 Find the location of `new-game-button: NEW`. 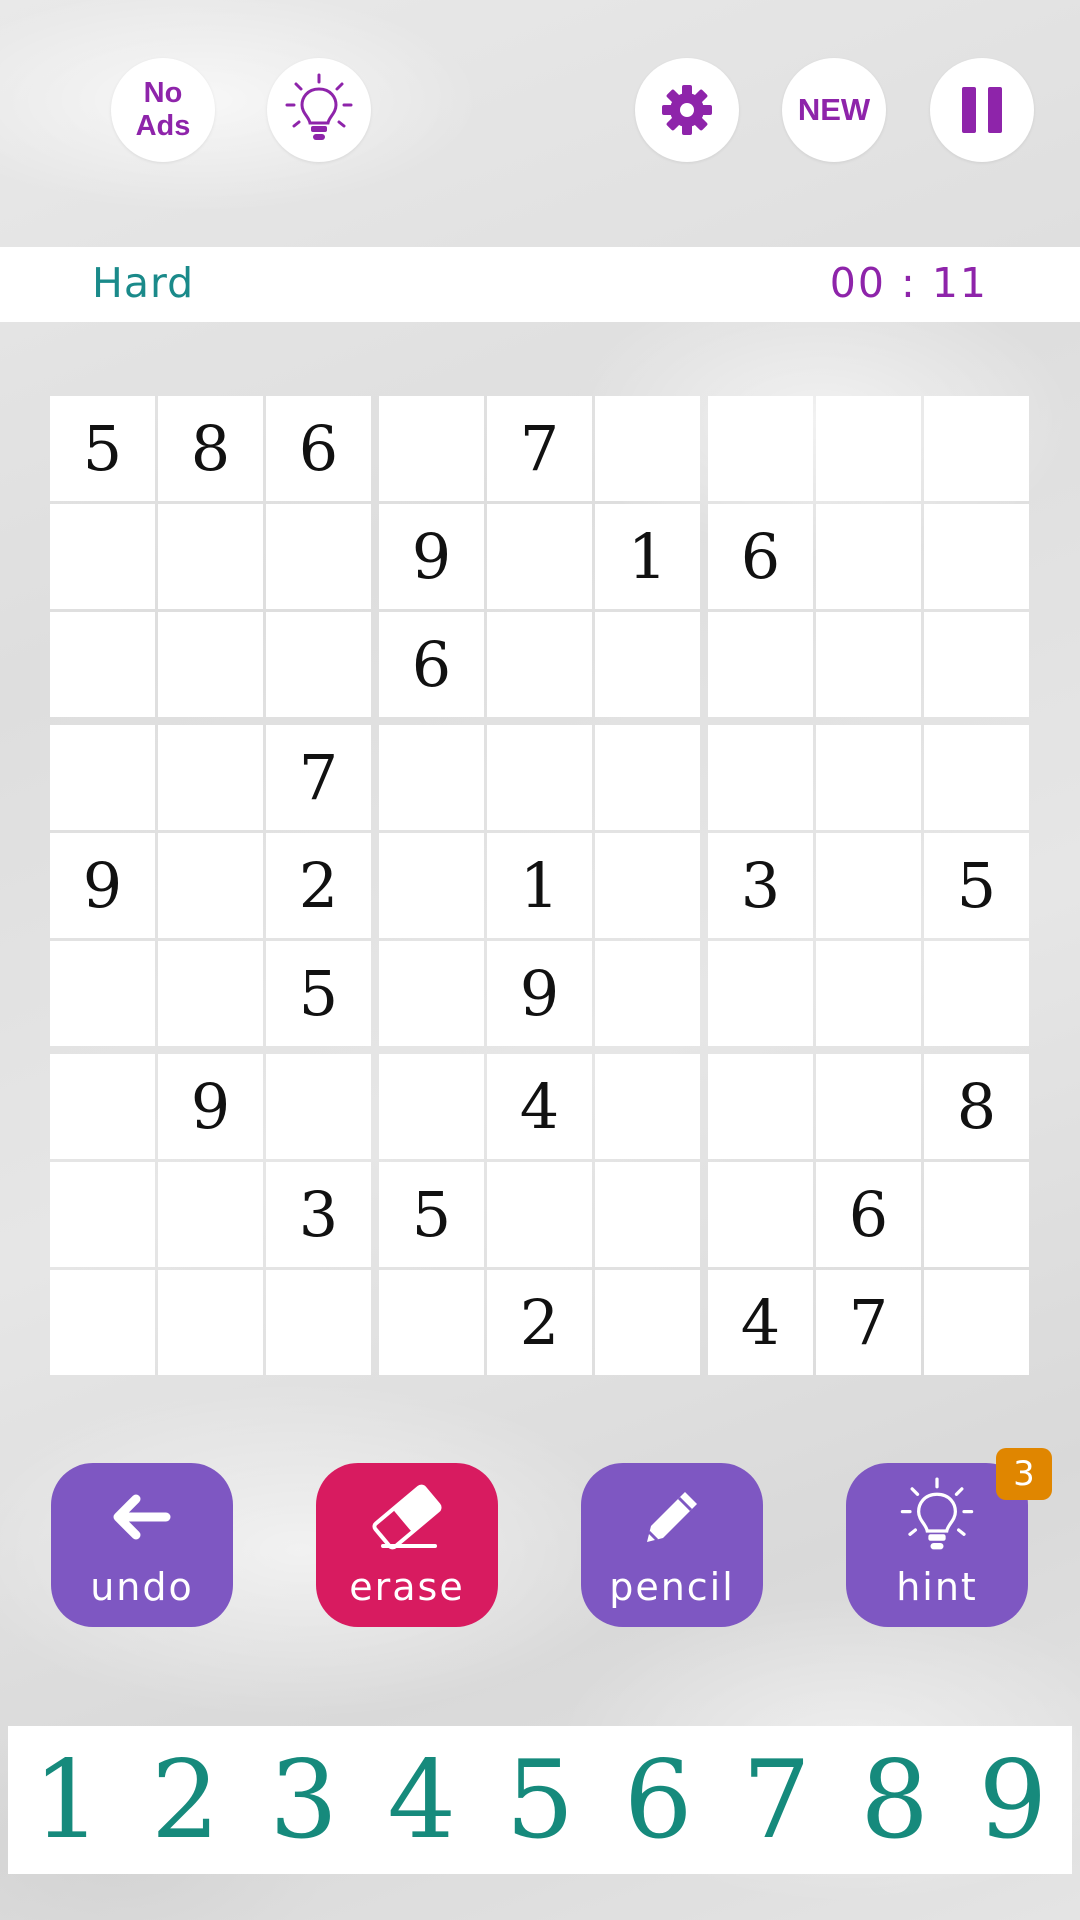

new-game-button: NEW is located at coordinates (834, 110).